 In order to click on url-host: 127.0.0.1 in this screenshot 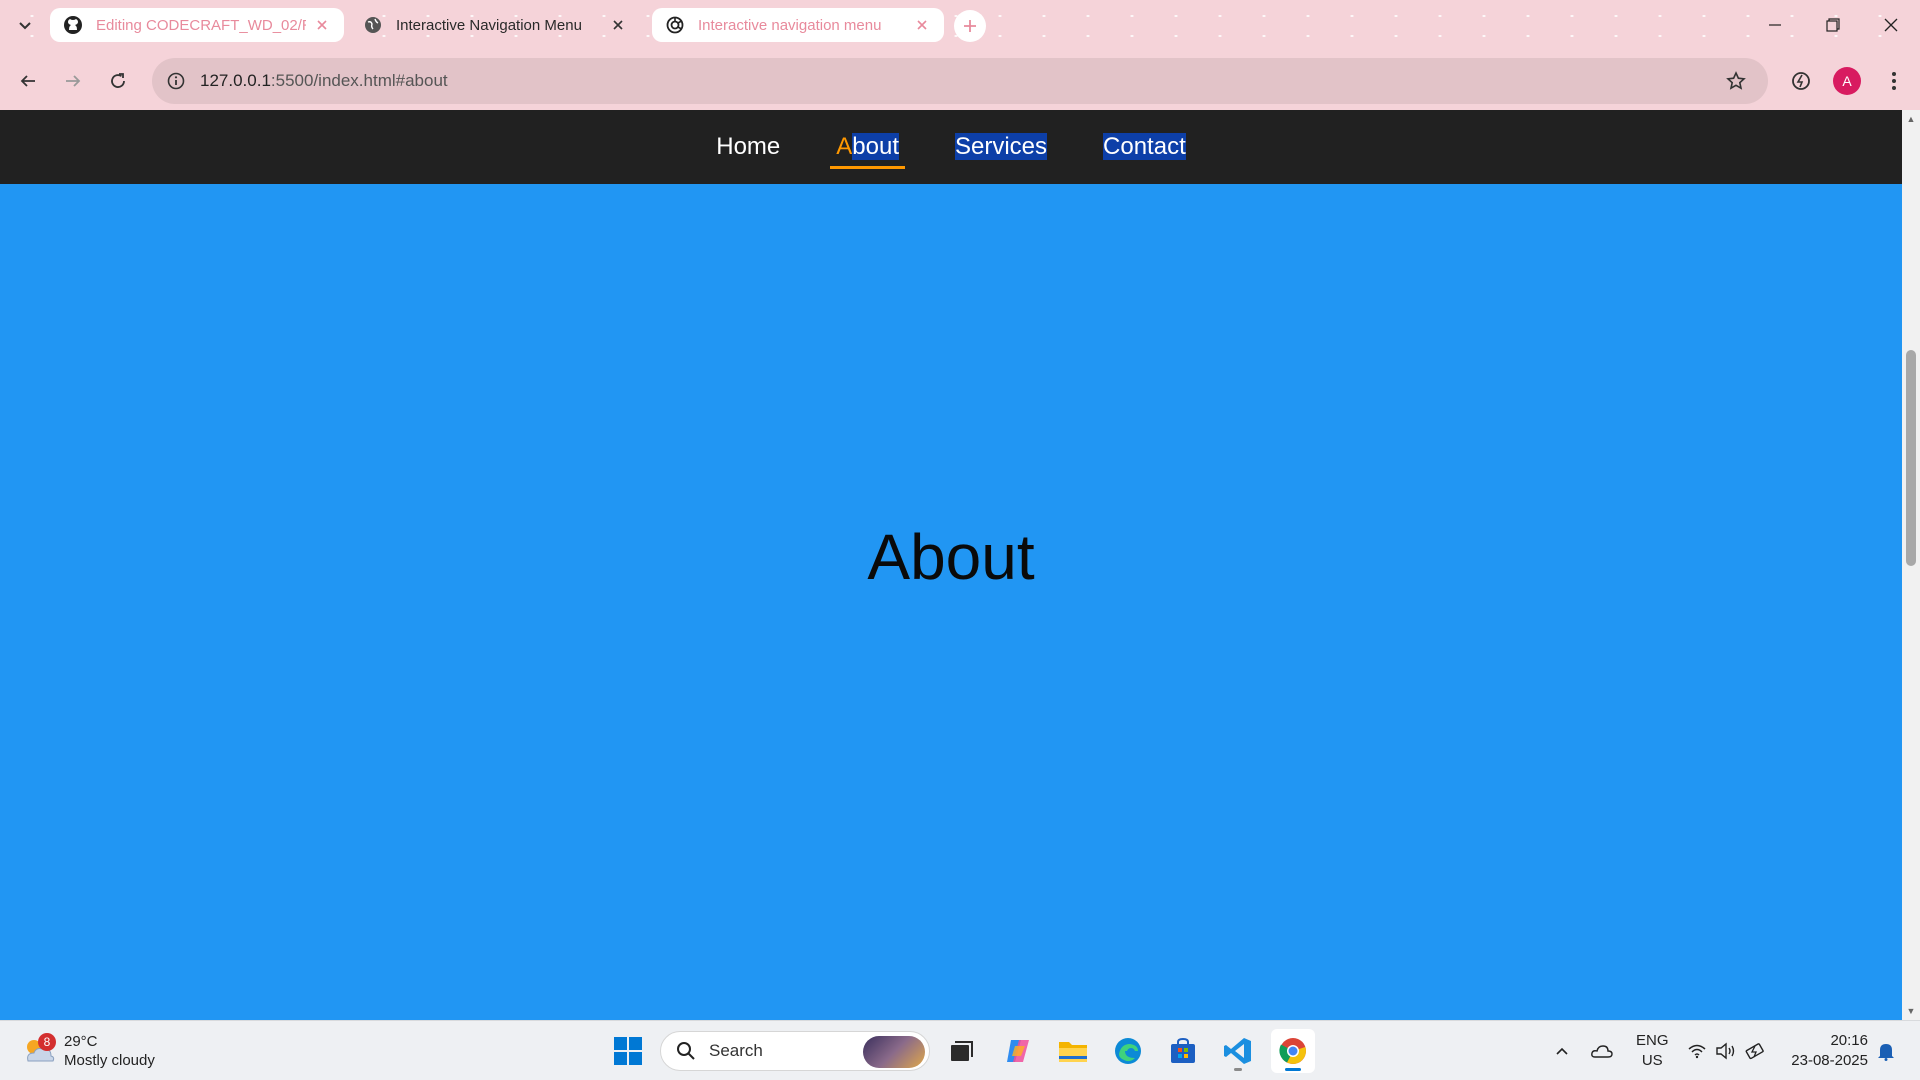, I will do `click(235, 80)`.